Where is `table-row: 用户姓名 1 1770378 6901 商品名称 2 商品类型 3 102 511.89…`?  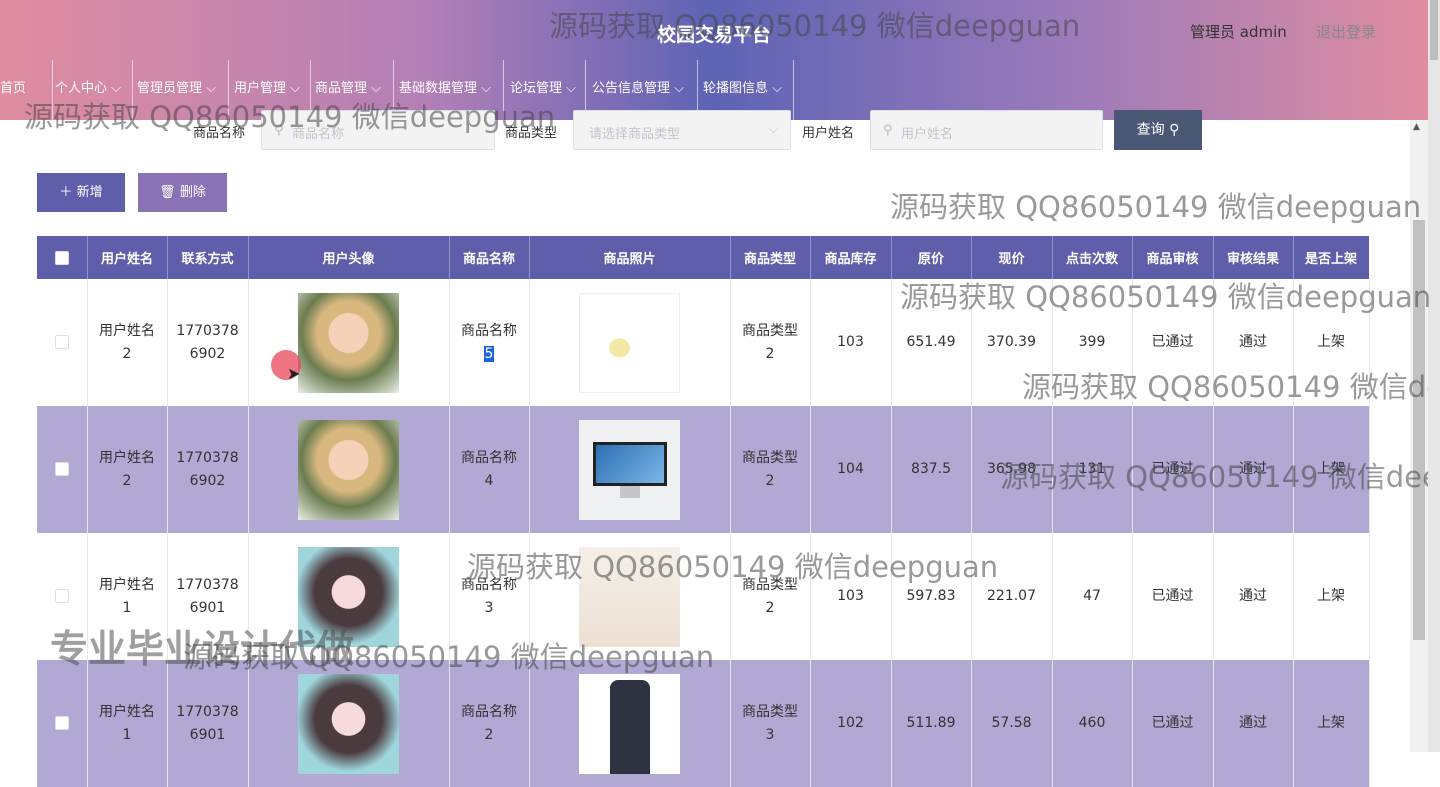
table-row: 用户姓名 1 1770378 6901 商品名称 2 商品类型 3 102 511.89… is located at coordinates (703, 723).